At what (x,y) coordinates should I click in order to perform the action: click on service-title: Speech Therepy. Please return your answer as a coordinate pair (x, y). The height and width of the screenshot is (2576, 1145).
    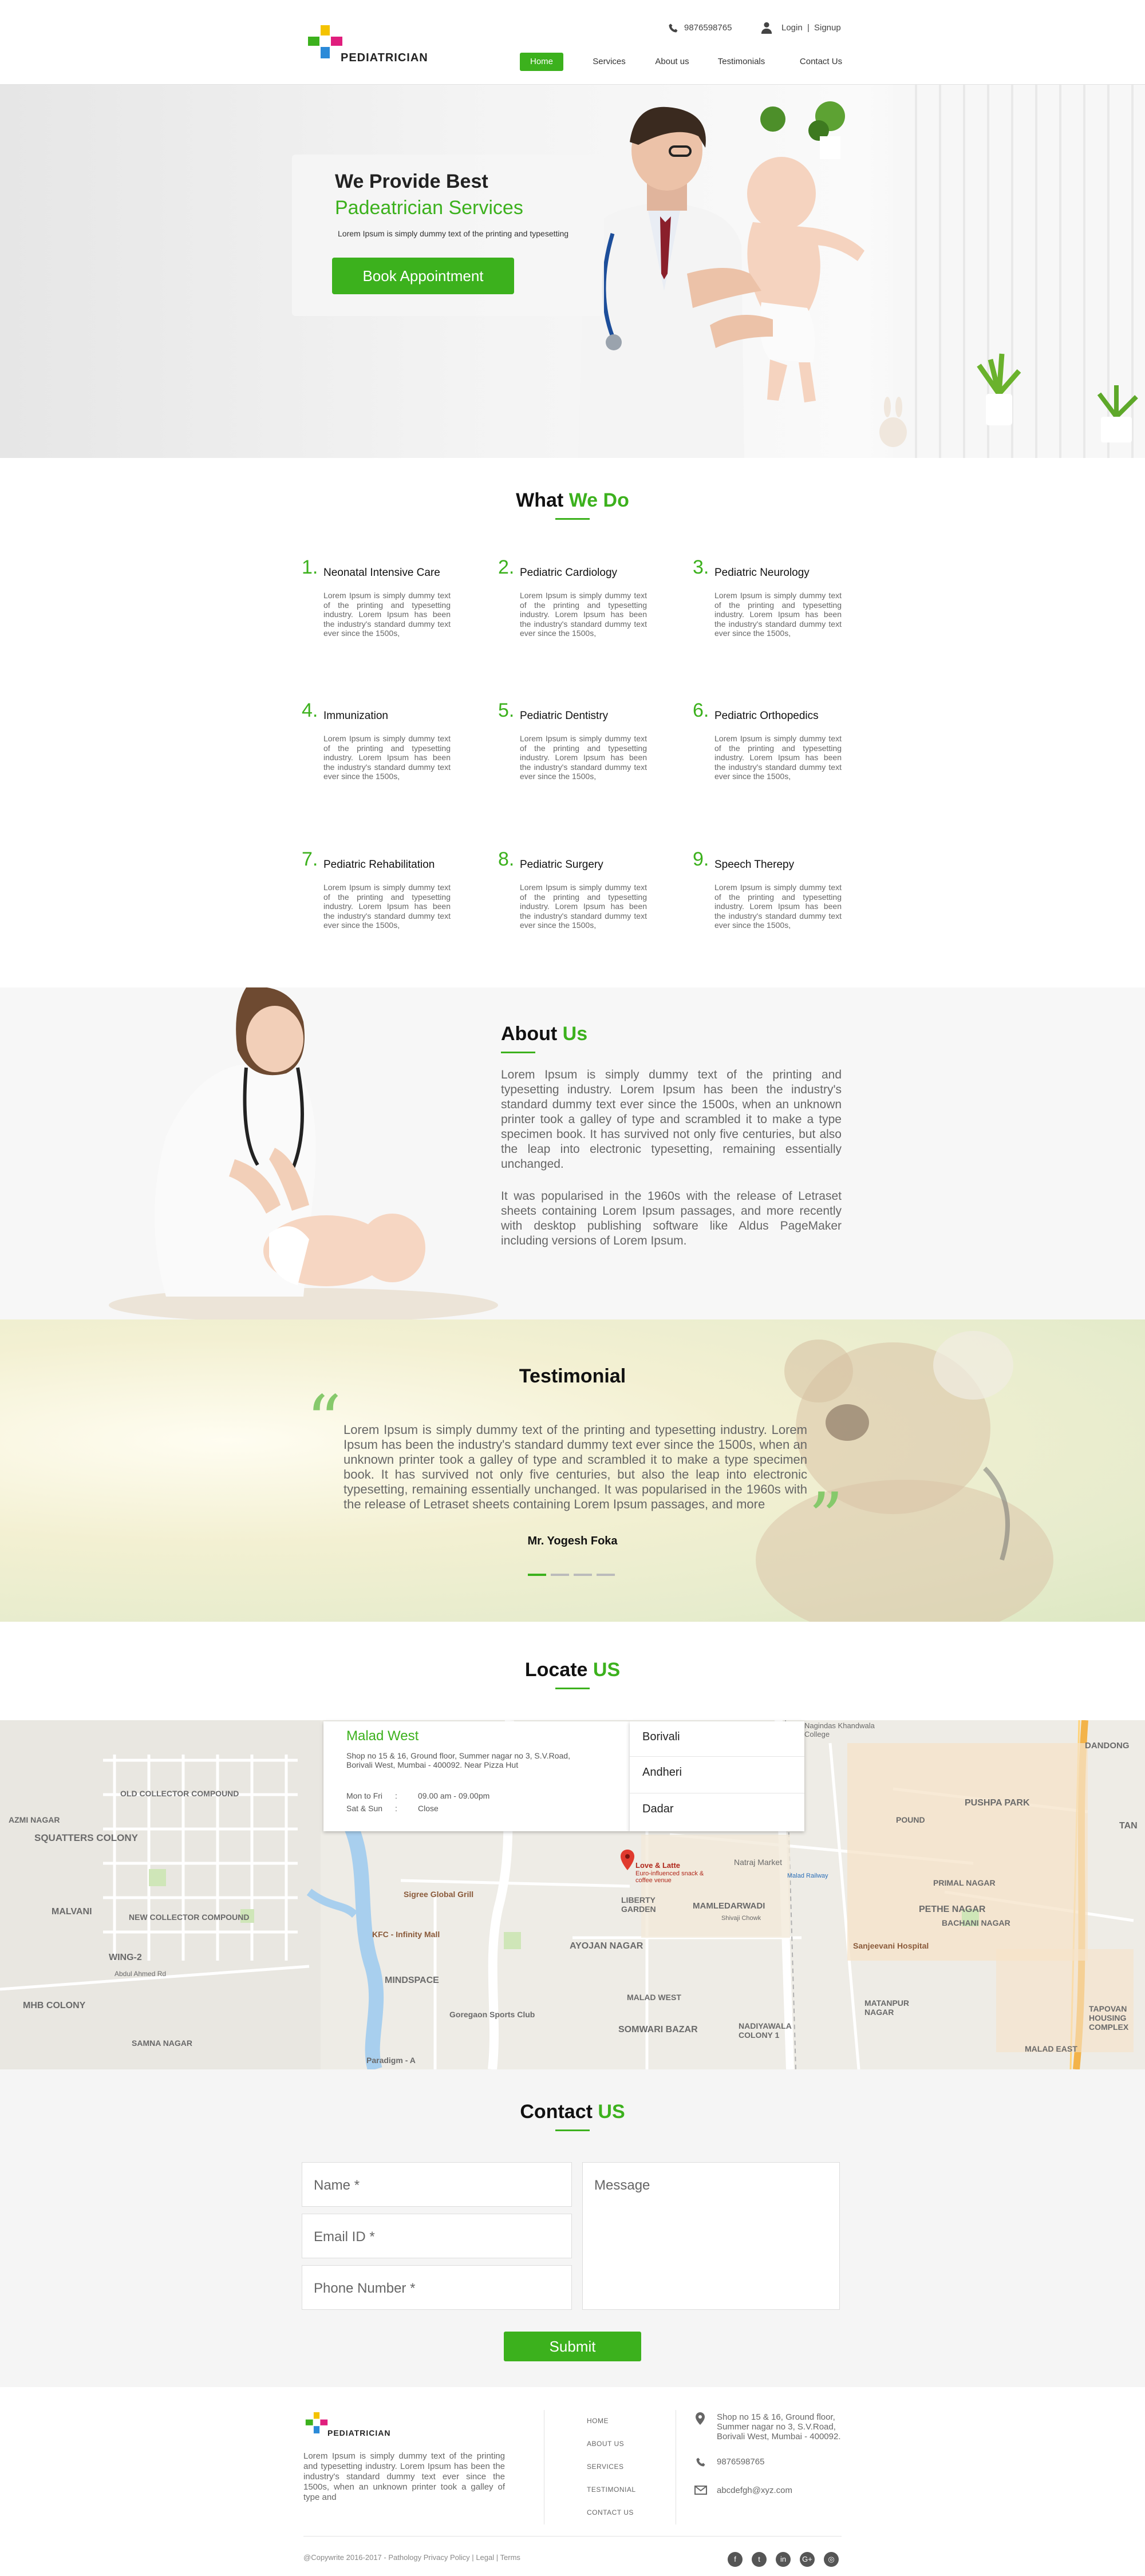
    Looking at the image, I should click on (754, 865).